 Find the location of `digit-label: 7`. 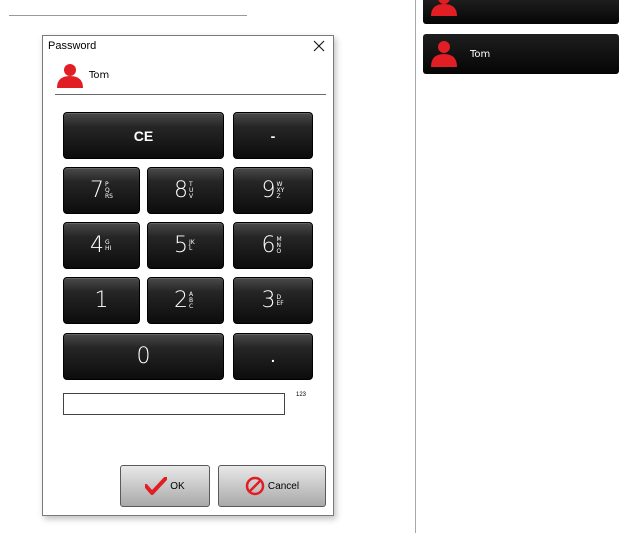

digit-label: 7 is located at coordinates (97, 190).